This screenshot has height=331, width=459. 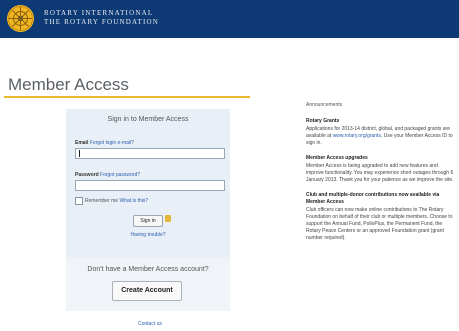 I want to click on email-field, so click(x=150, y=153).